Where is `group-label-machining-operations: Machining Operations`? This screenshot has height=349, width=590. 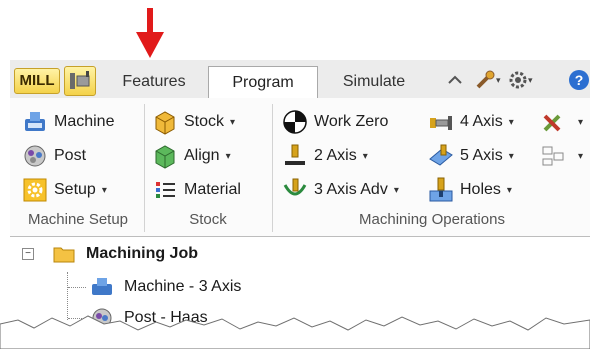
group-label-machining-operations: Machining Operations is located at coordinates (432, 219).